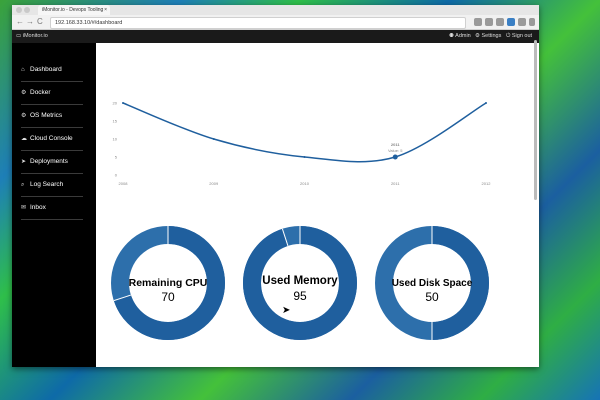 The width and height of the screenshot is (600, 400). I want to click on x-tick-label: 2012, so click(487, 183).